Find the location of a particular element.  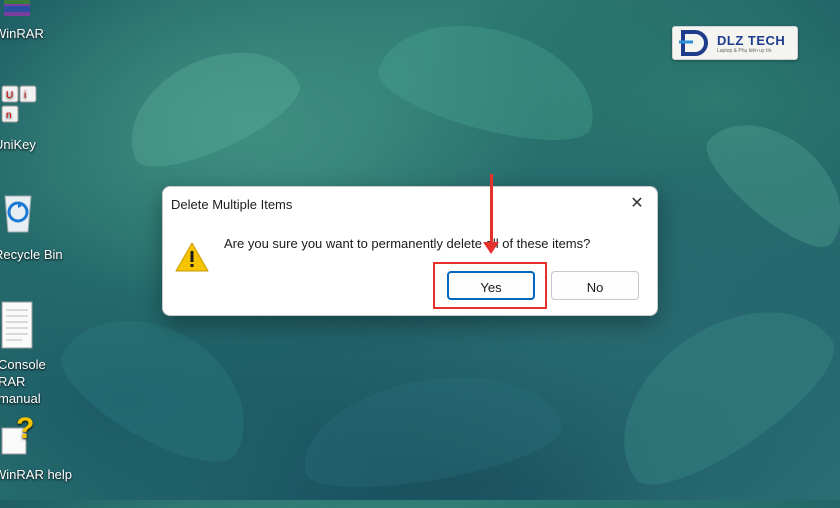

unikey-icon: U i n is located at coordinates (18, 103).